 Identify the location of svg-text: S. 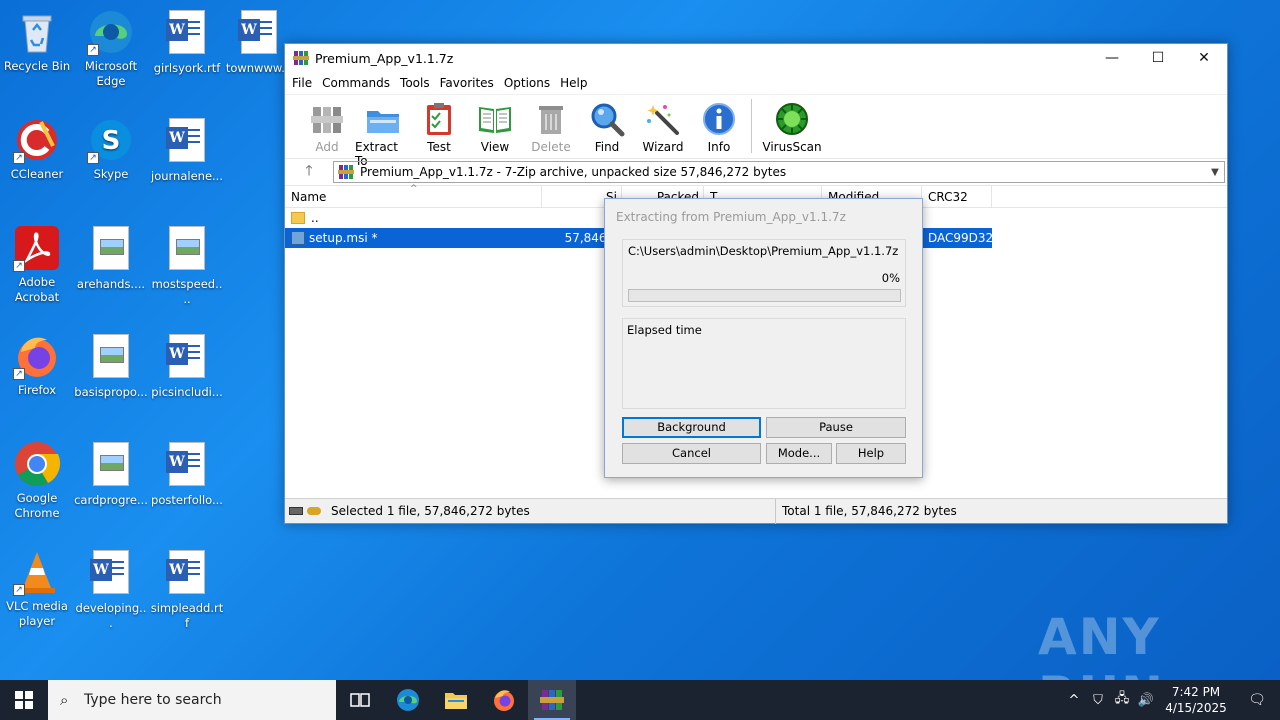
(111, 141).